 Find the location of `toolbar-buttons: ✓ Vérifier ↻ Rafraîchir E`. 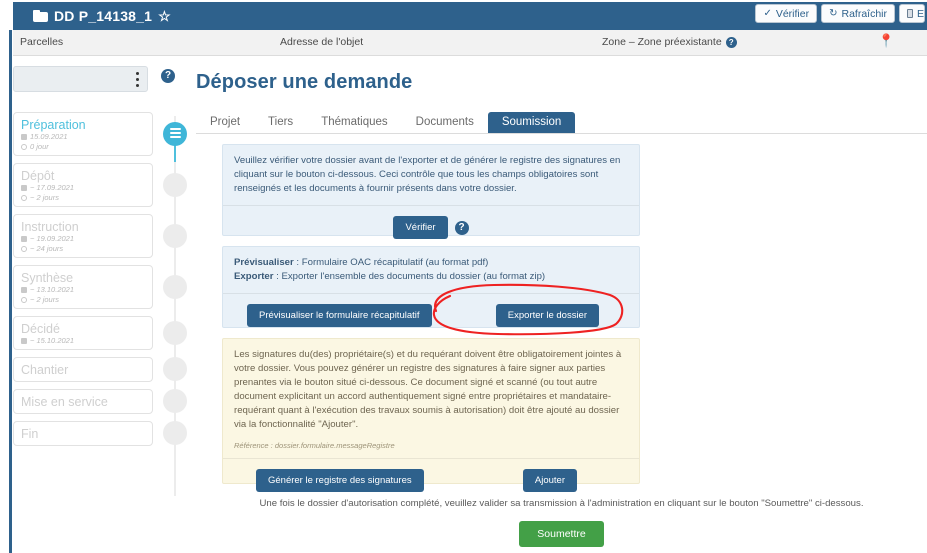

toolbar-buttons: ✓ Vérifier ↻ Rafraîchir E is located at coordinates (840, 13).